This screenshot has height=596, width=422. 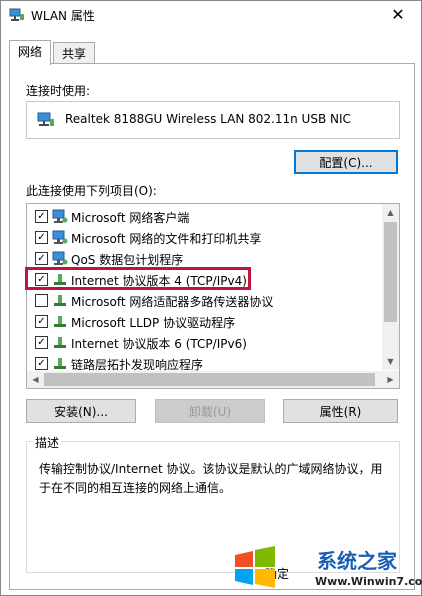 I want to click on list-item-label: Microsoft 网络适配器多路传送器协议, so click(x=172, y=302).